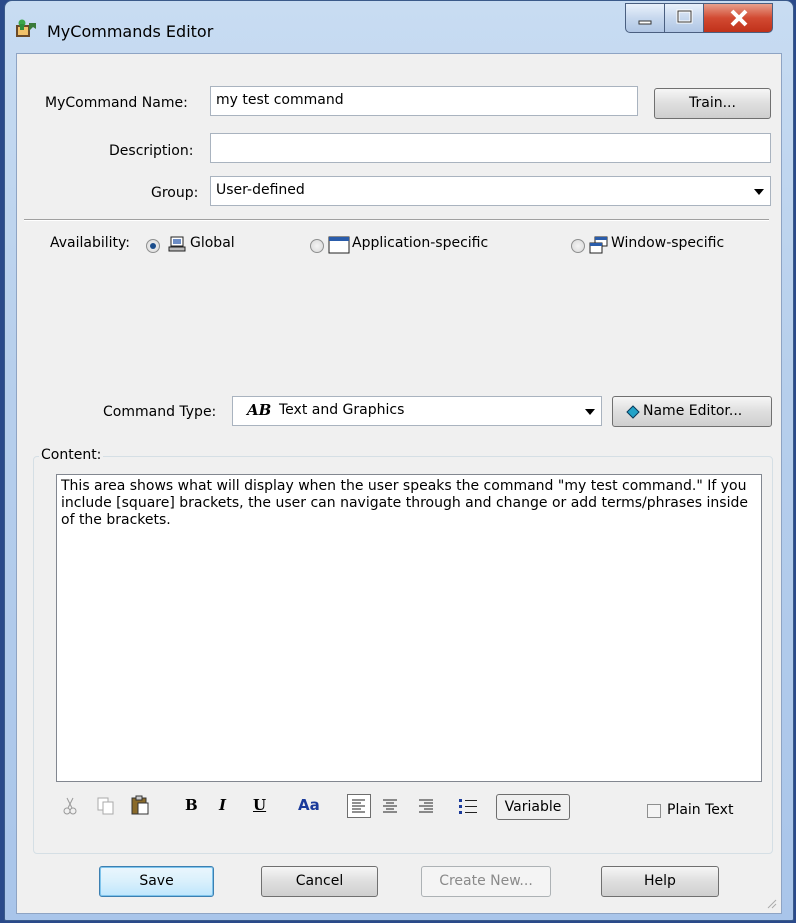 The height and width of the screenshot is (923, 796). I want to click on paste-icon, so click(140, 805).